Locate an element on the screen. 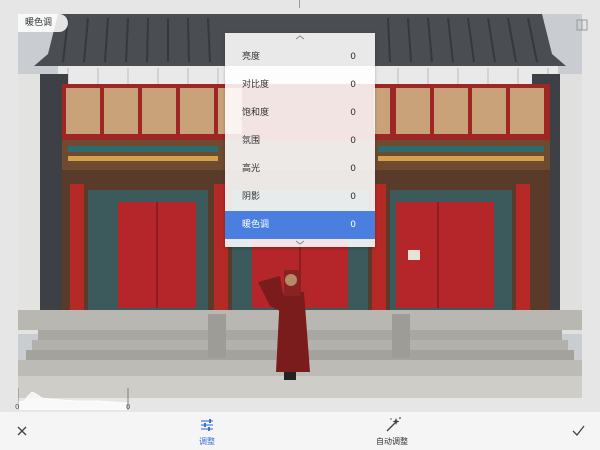 This screenshot has width=600, height=450. menu-item-brightness: 亮度 0 is located at coordinates (300, 57).